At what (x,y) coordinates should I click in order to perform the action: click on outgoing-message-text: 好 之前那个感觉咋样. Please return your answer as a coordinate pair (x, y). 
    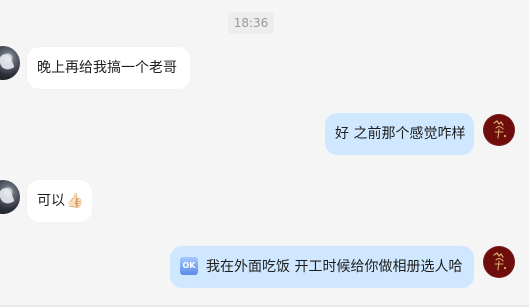
    Looking at the image, I should click on (400, 134).